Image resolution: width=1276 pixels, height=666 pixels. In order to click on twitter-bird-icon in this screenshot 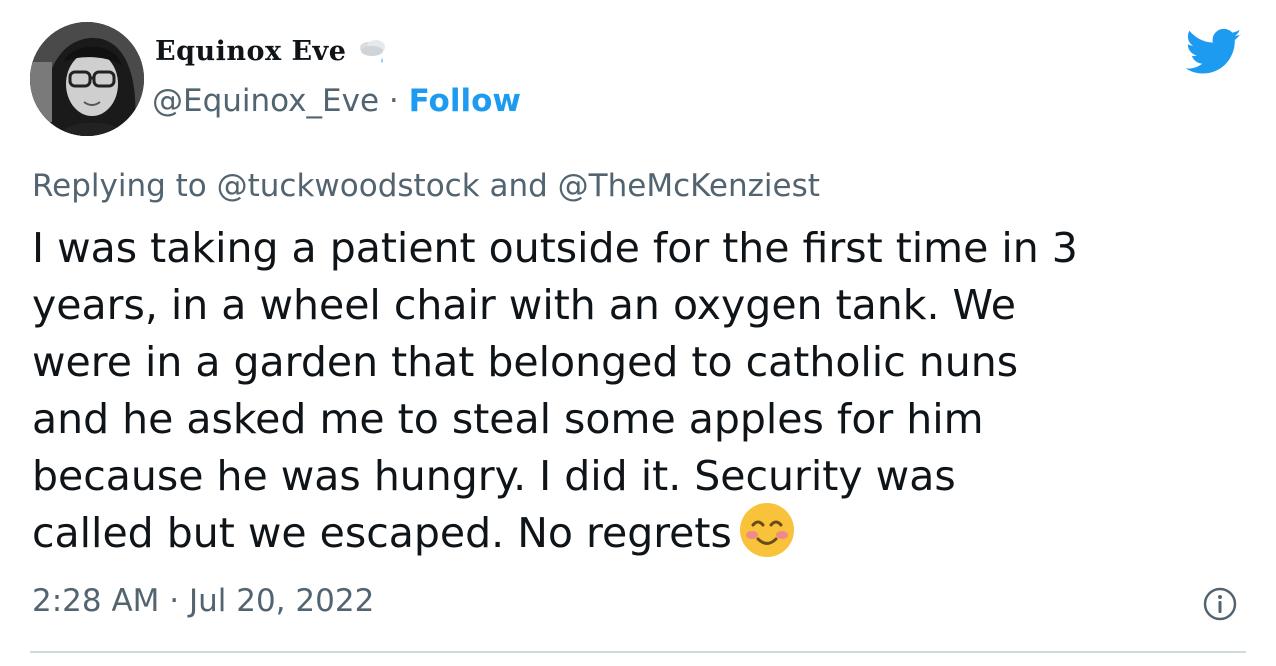, I will do `click(1214, 52)`.